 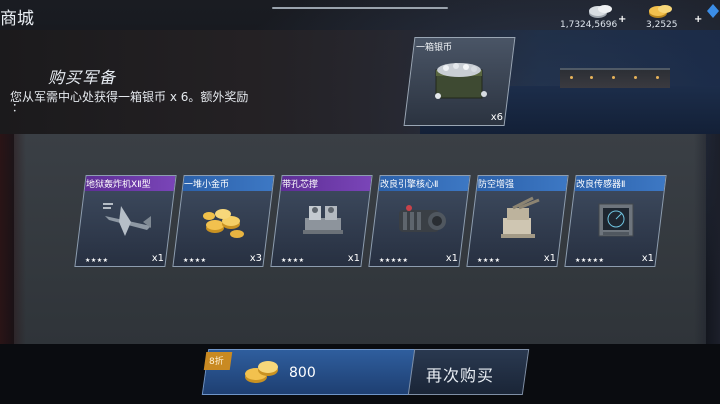 I want to click on item-card-anti-air: 防空增强 ★★★★ x1, so click(x=517, y=221).